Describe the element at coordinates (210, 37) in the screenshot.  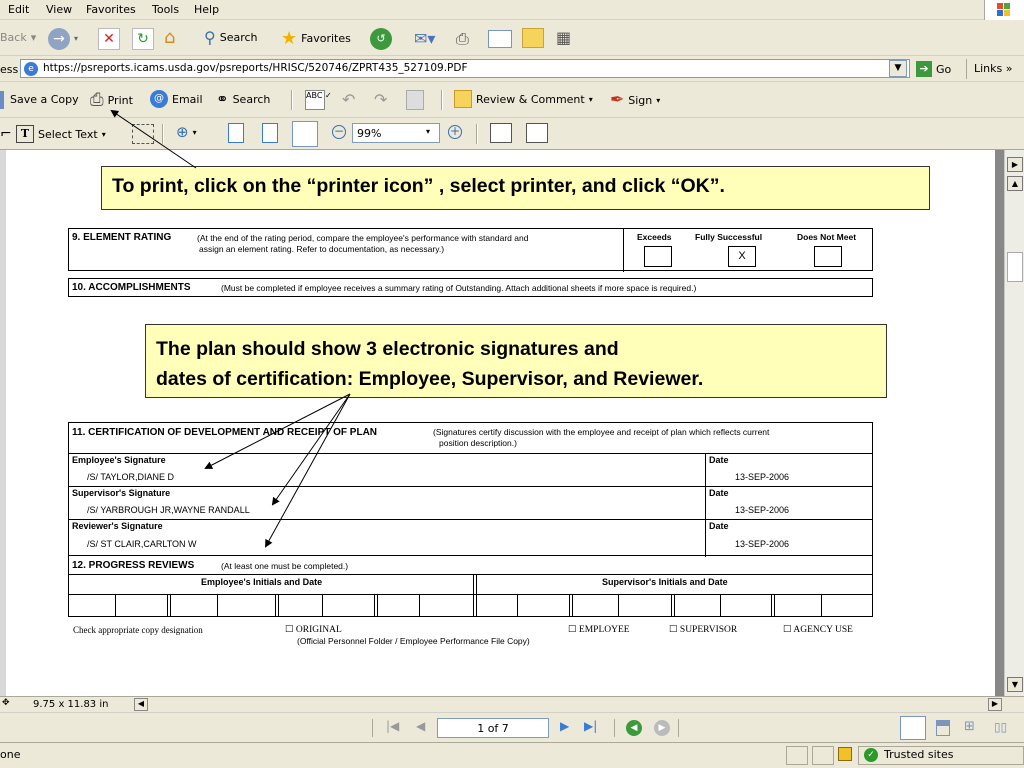
I see `search-icon: ⚲` at that location.